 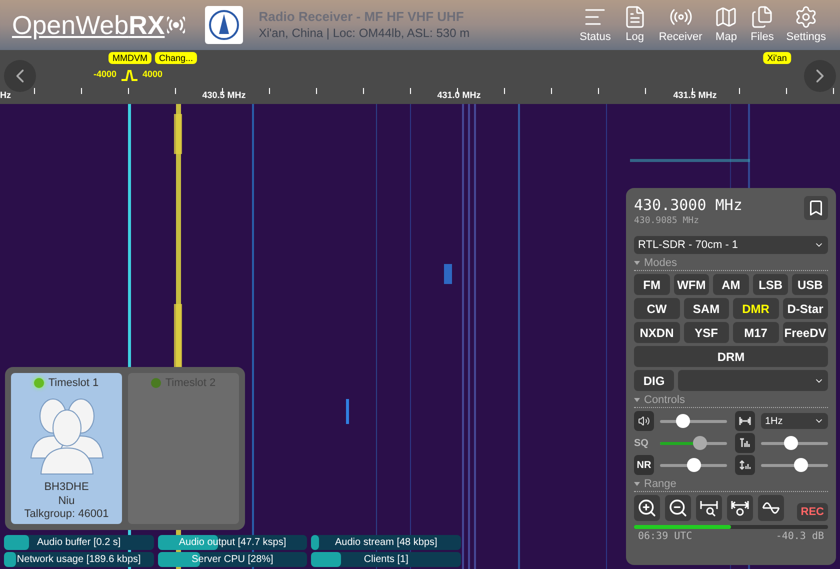 What do you see at coordinates (130, 58) in the screenshot?
I see `bookmark-tag: MMDVM` at bounding box center [130, 58].